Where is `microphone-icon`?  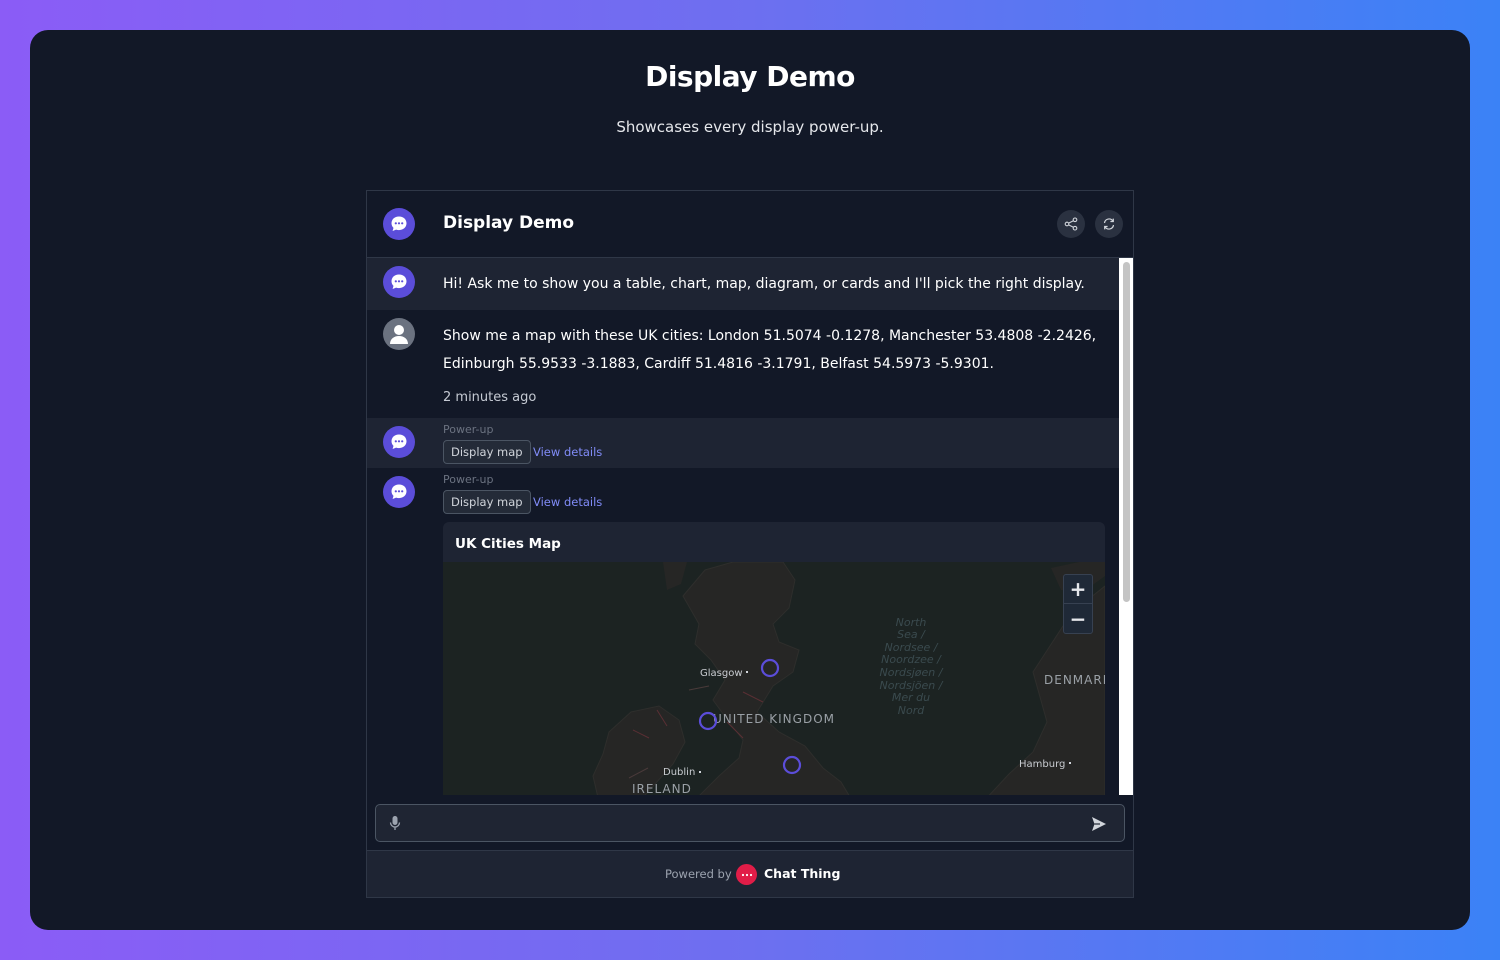
microphone-icon is located at coordinates (395, 823).